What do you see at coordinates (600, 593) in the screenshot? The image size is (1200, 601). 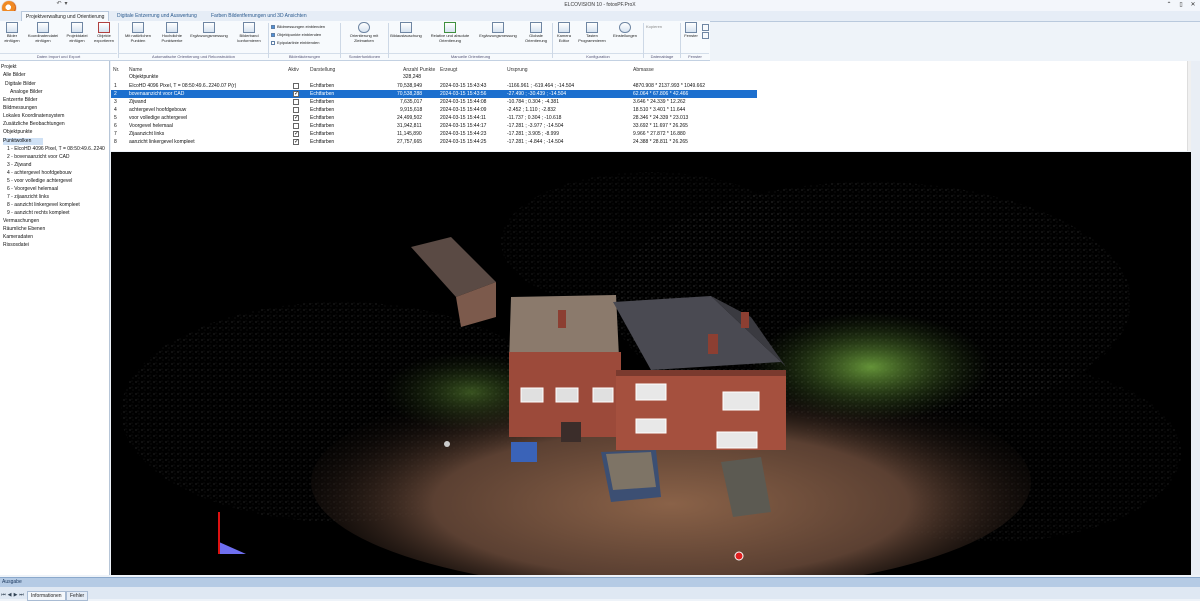 I see `status-bar` at bounding box center [600, 593].